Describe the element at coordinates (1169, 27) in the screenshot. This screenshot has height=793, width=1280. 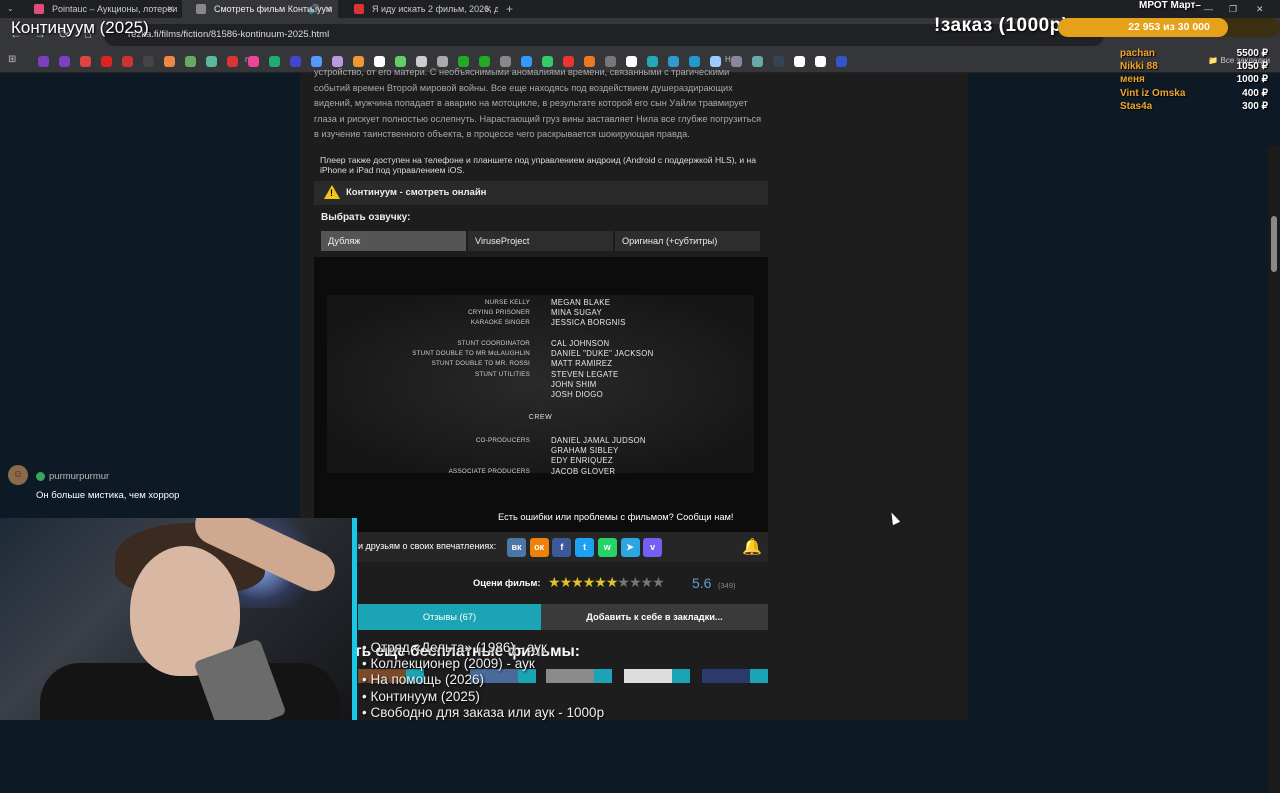
I see `donation-goal-bar: 22 953 из 30 000` at that location.